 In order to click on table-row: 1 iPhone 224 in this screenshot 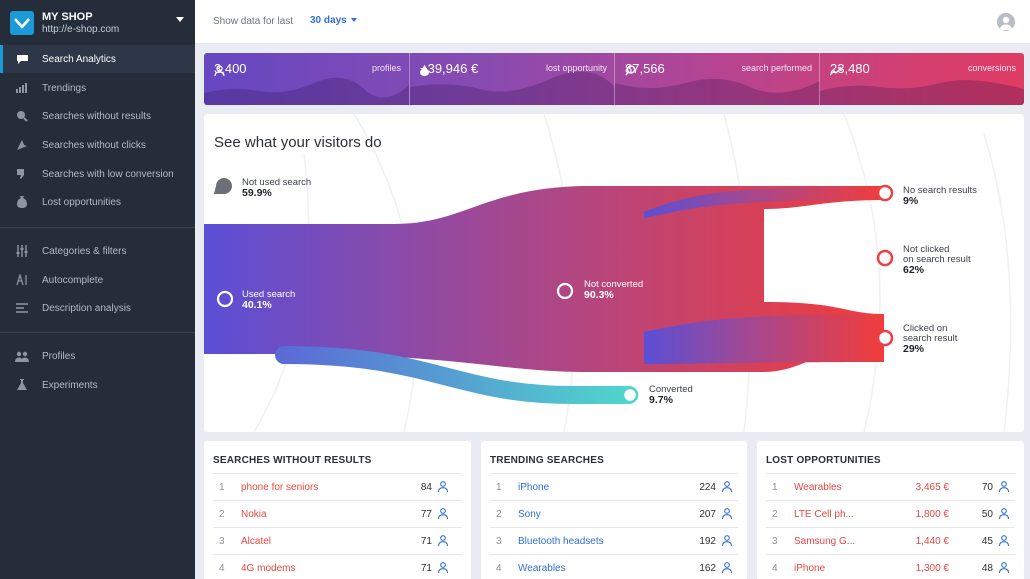, I will do `click(614, 486)`.